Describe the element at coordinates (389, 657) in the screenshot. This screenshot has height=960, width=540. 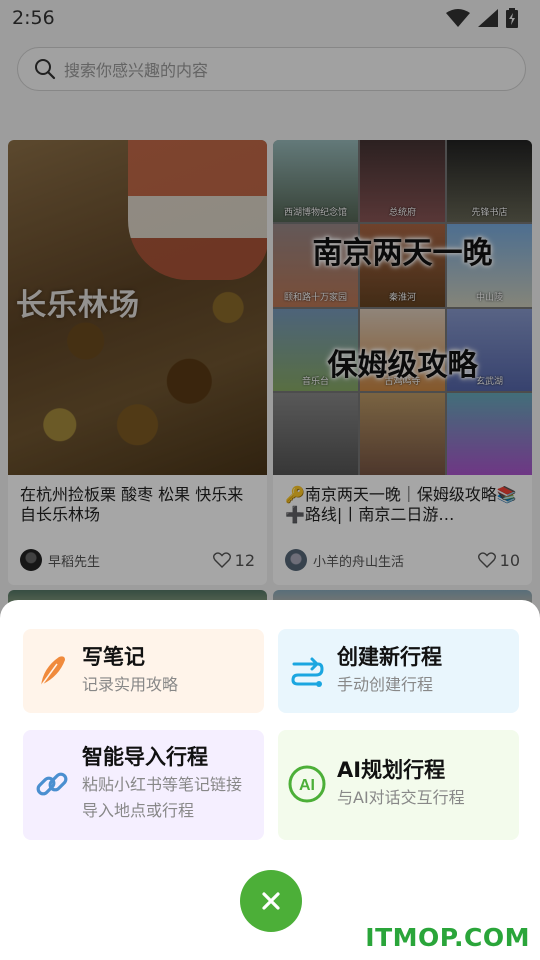
I see `option-title: 创建新行程` at that location.